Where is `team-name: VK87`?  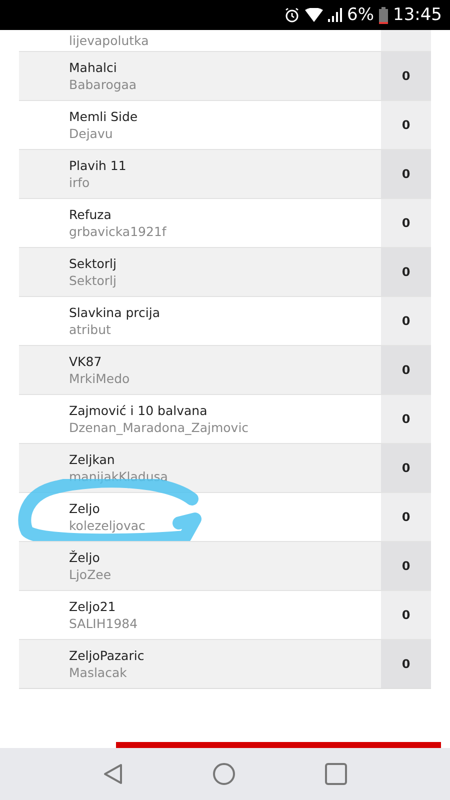 team-name: VK87 is located at coordinates (86, 361).